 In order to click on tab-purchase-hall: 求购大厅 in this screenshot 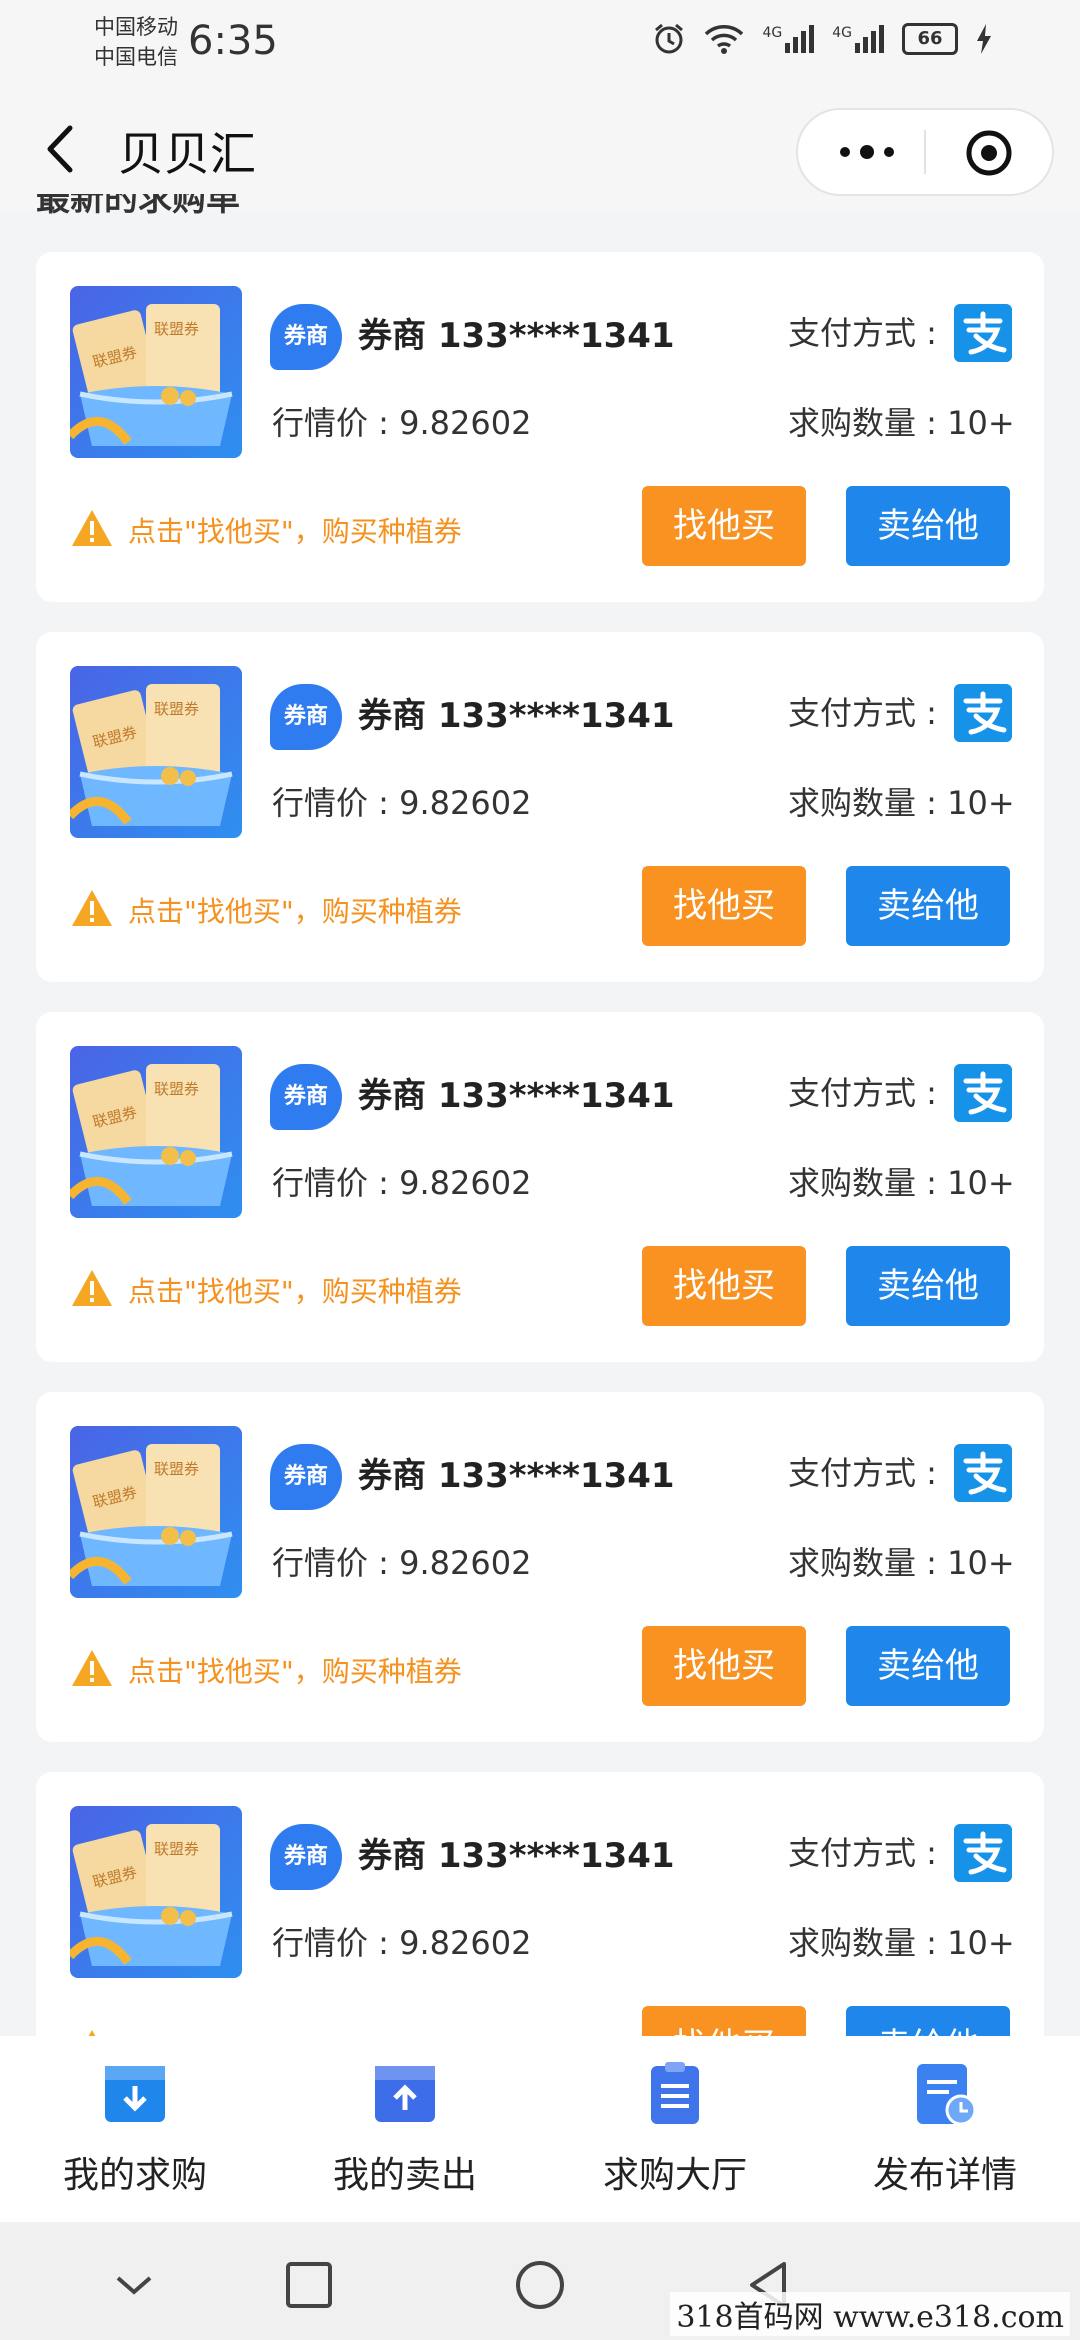, I will do `click(675, 2129)`.